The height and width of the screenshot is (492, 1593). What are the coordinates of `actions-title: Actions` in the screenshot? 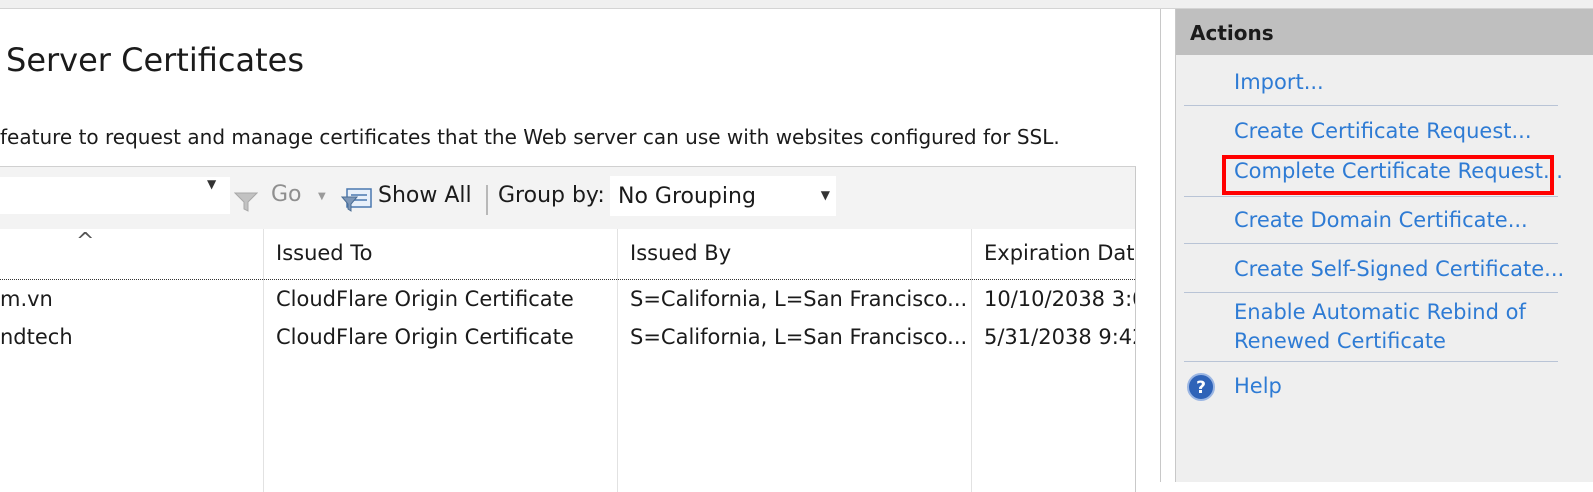 It's located at (1232, 33).